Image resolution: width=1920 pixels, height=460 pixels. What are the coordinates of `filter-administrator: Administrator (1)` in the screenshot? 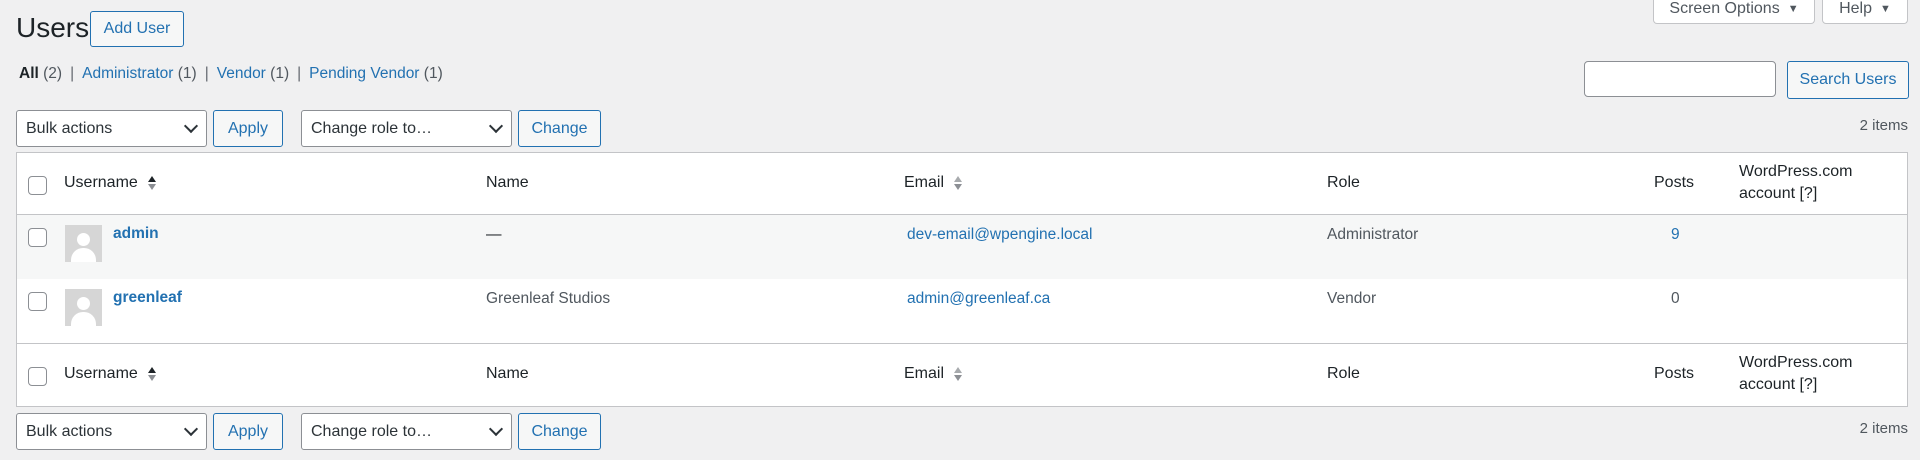 It's located at (139, 74).